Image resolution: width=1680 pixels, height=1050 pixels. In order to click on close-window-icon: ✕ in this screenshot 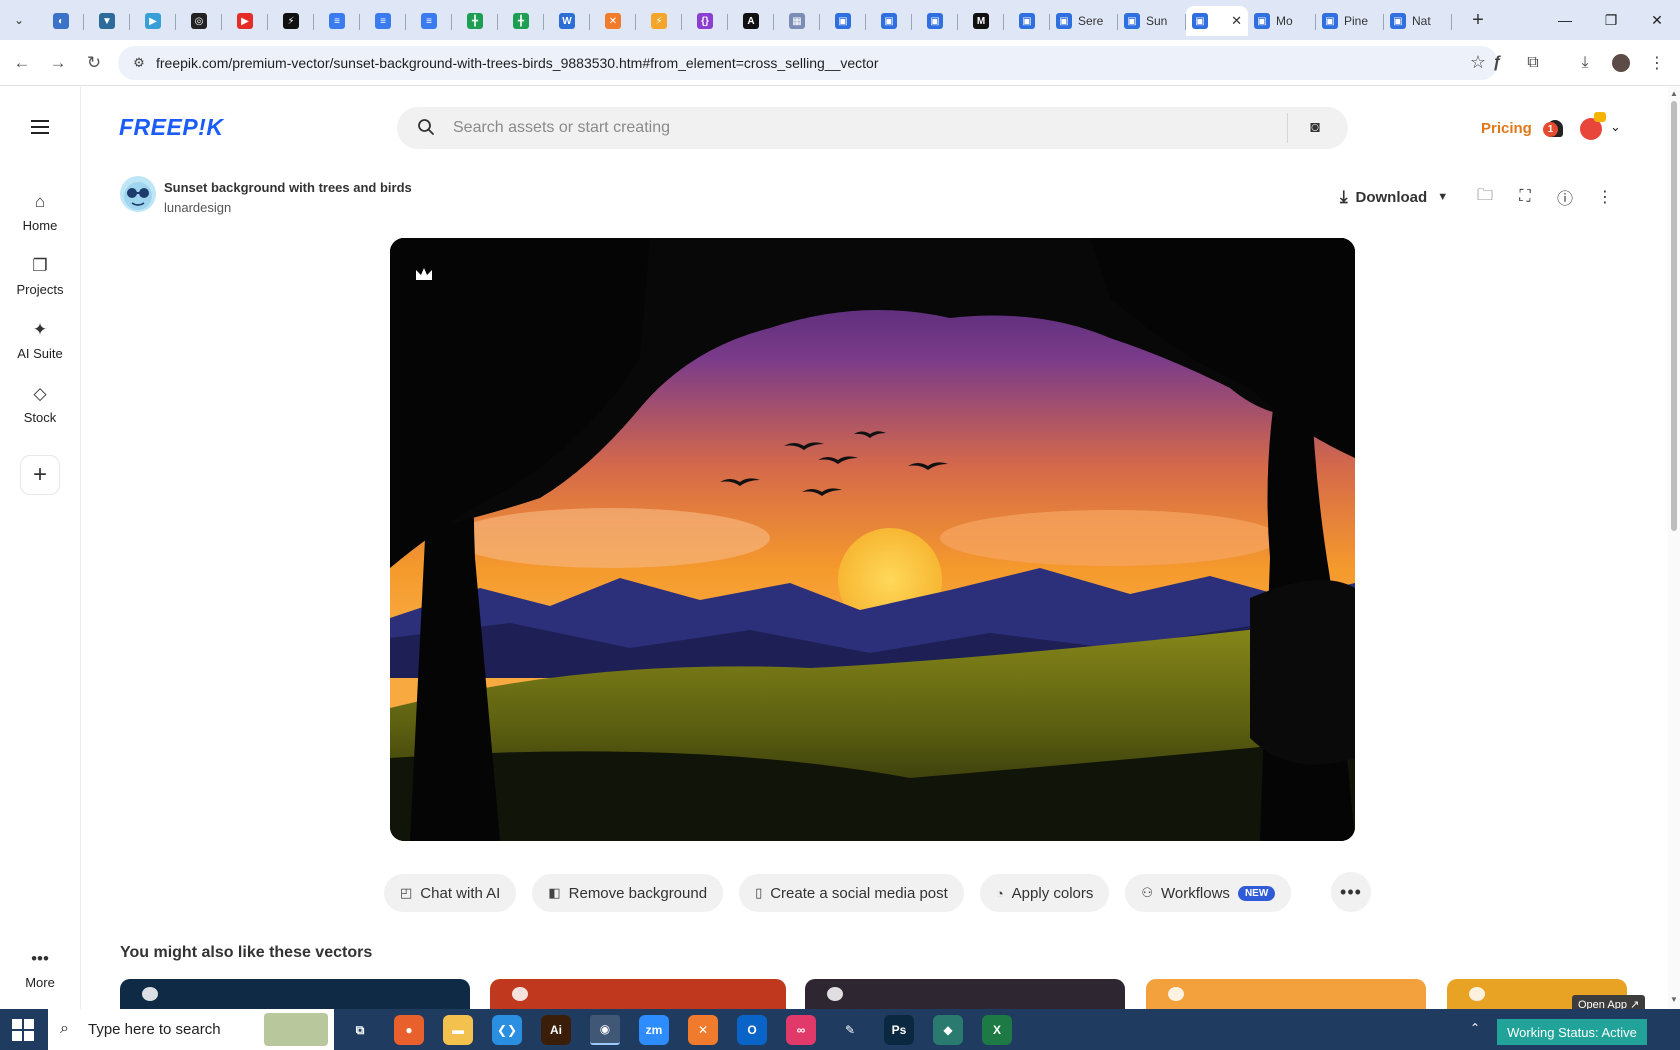, I will do `click(1657, 20)`.